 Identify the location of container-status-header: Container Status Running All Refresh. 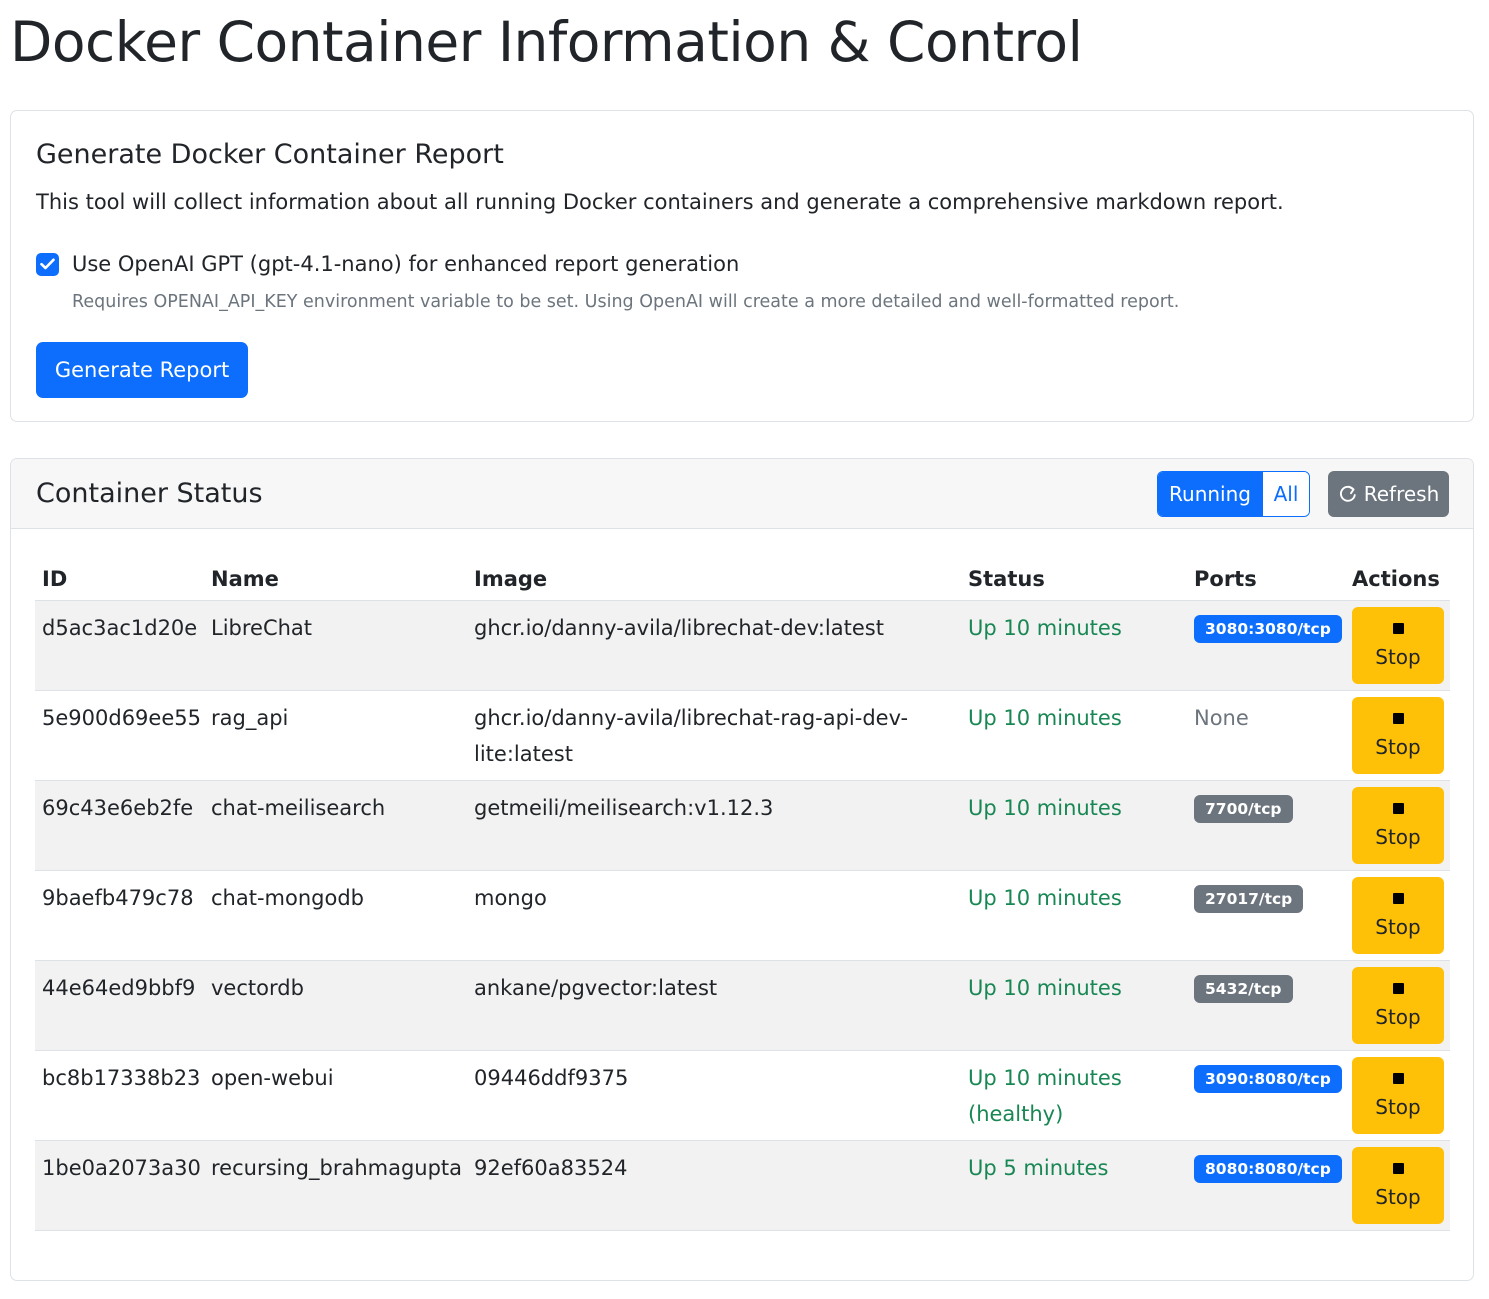
(742, 494).